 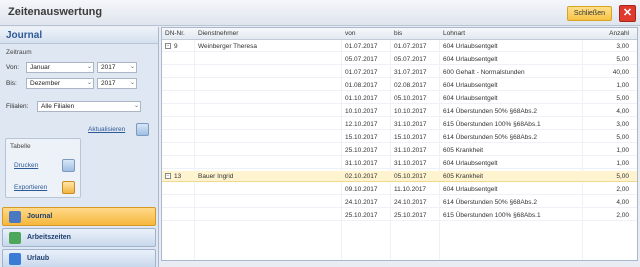 I want to click on anzahl-cell: 40,00, so click(x=620, y=72).